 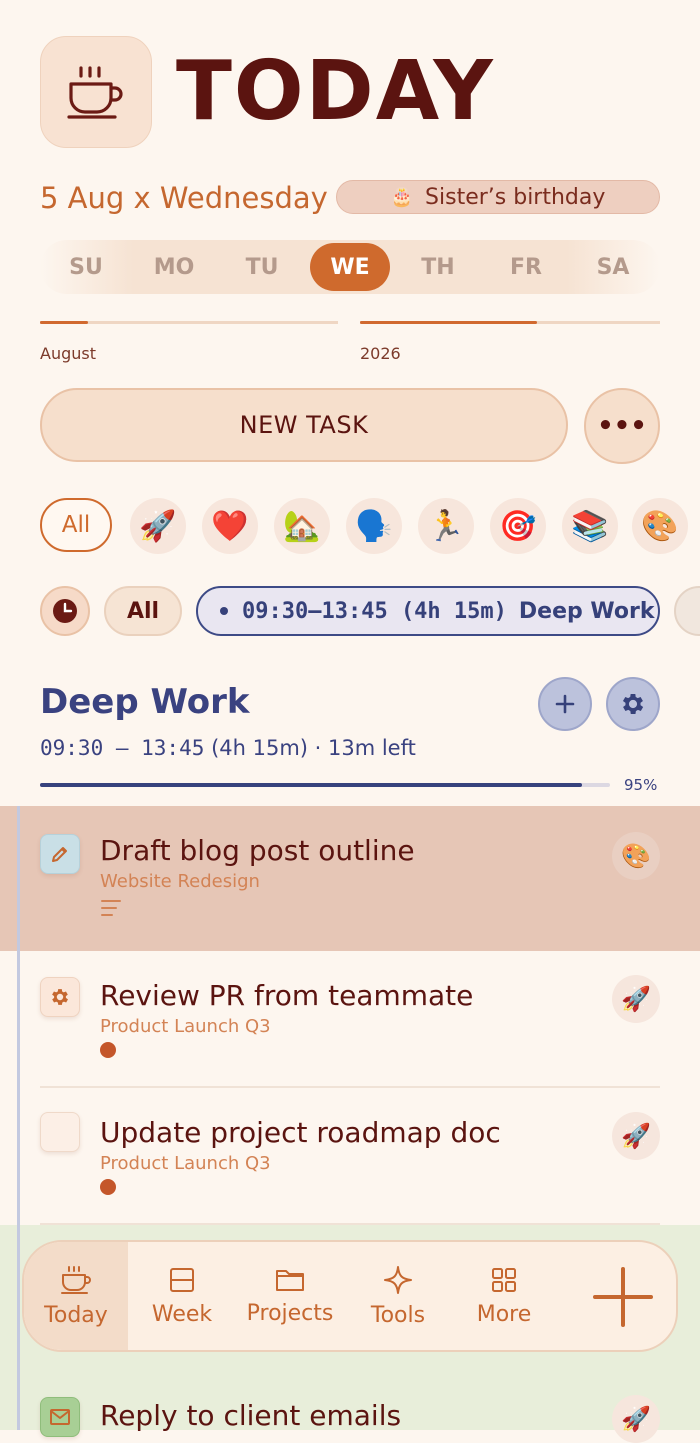 I want to click on time-block-progress-label: 95%, so click(x=641, y=785).